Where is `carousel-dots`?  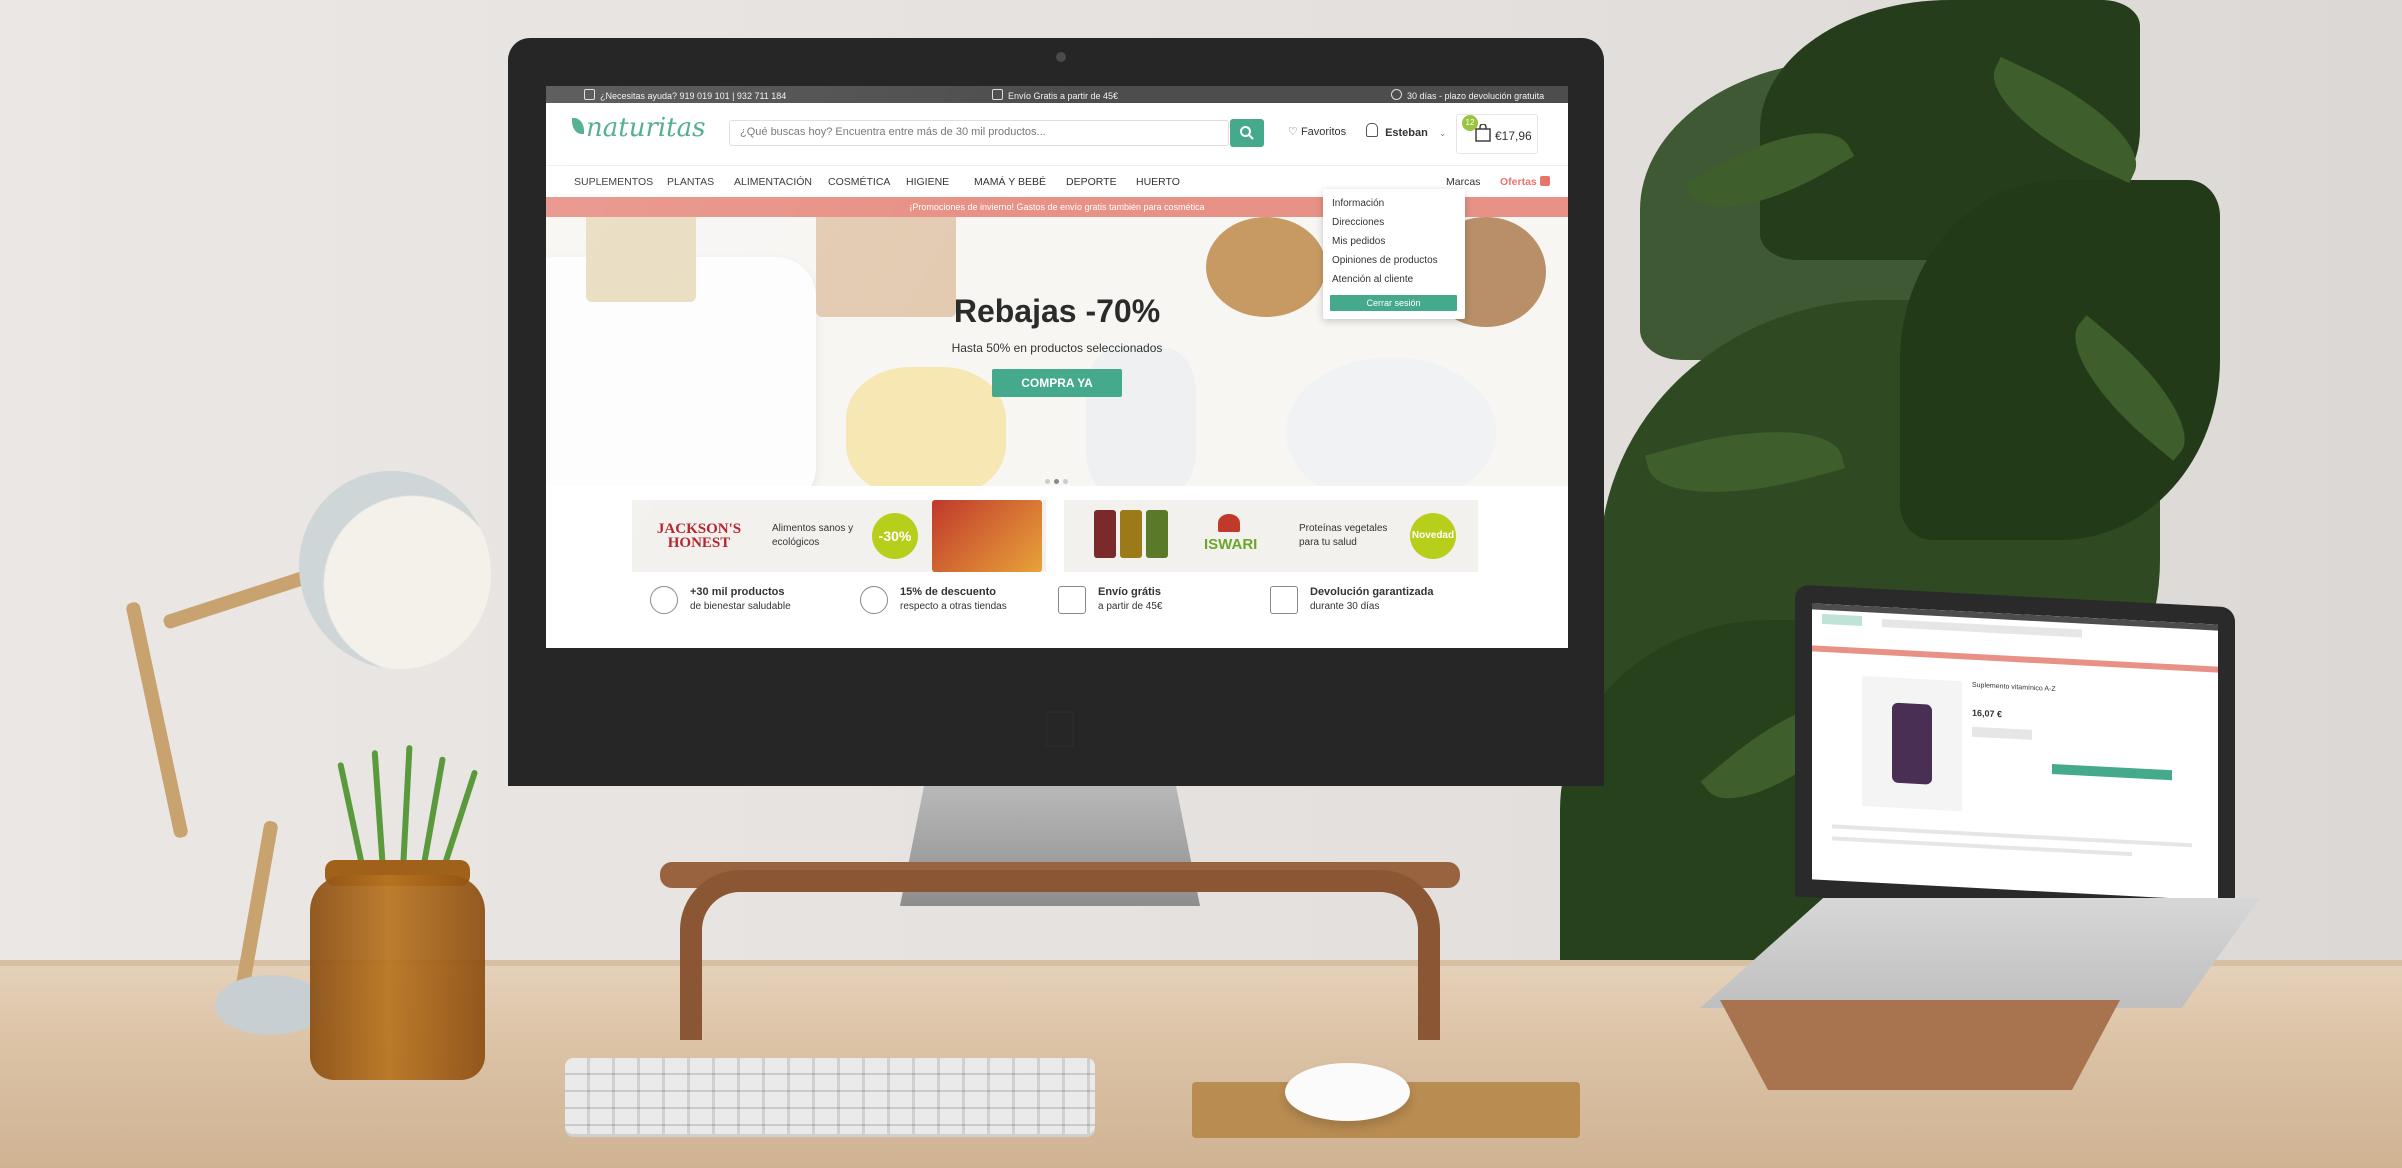
carousel-dots is located at coordinates (1056, 478).